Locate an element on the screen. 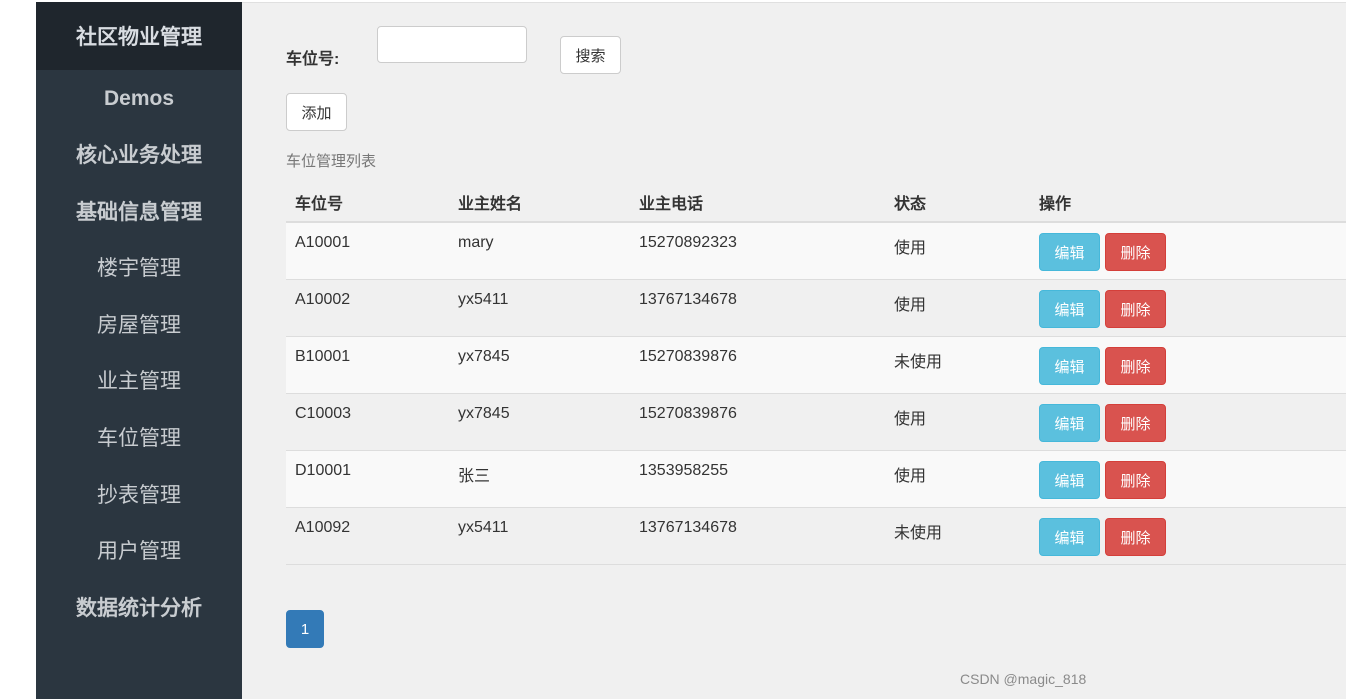 This screenshot has height=699, width=1346. search-button: 搜索 is located at coordinates (590, 55).